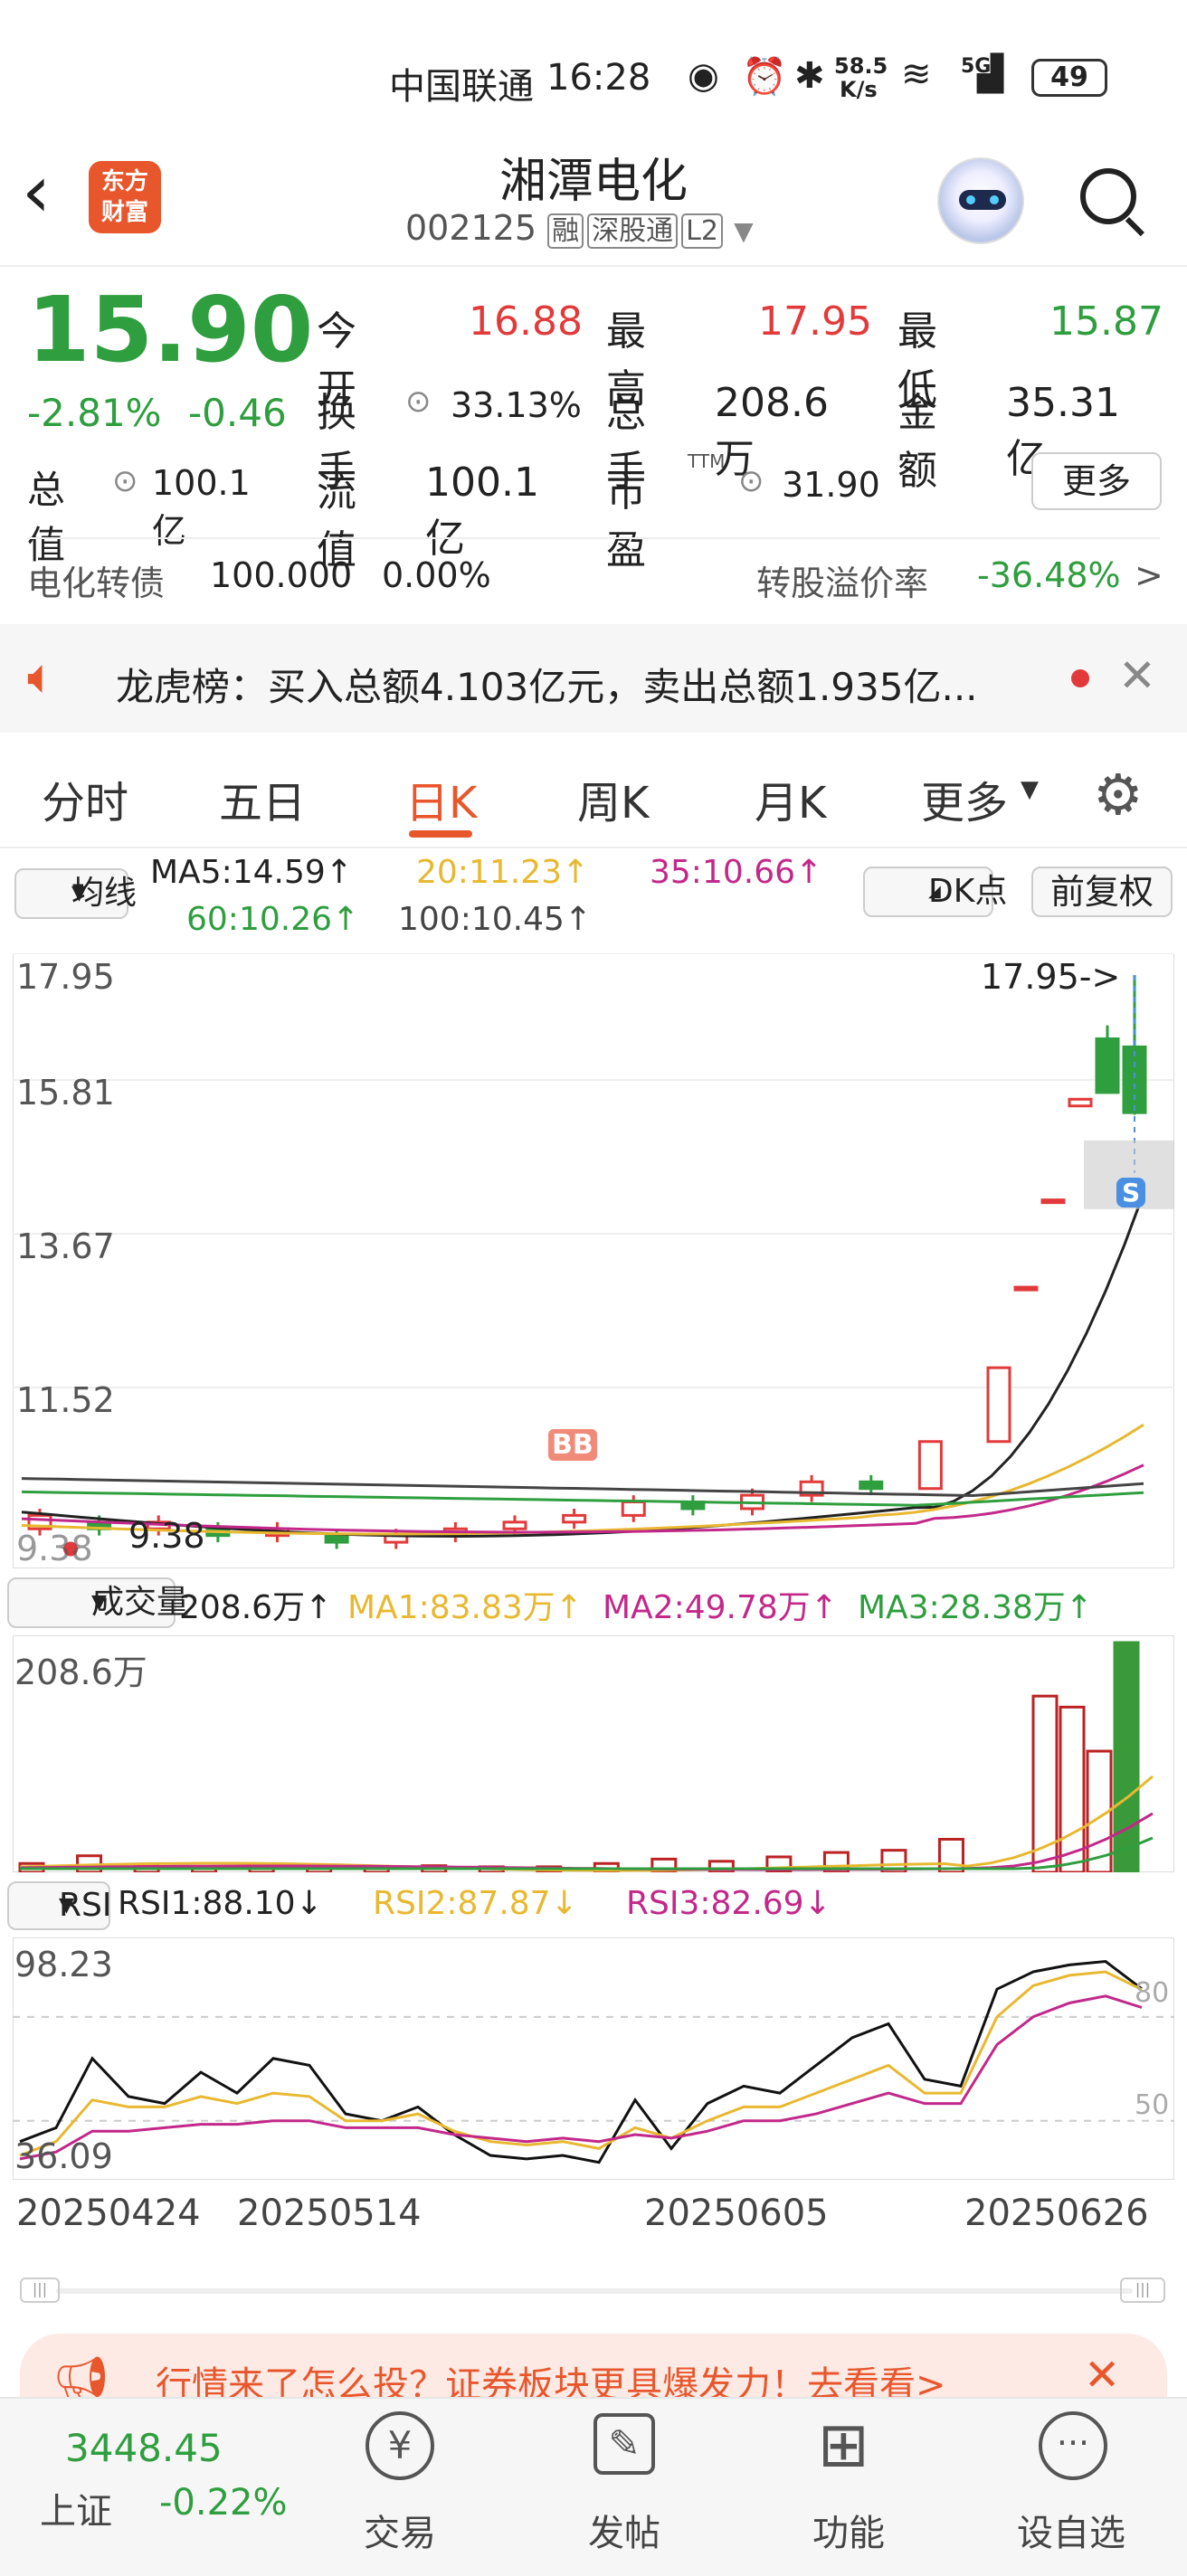  Describe the element at coordinates (1056, 2213) in the screenshot. I see `date-label: 20250626` at that location.